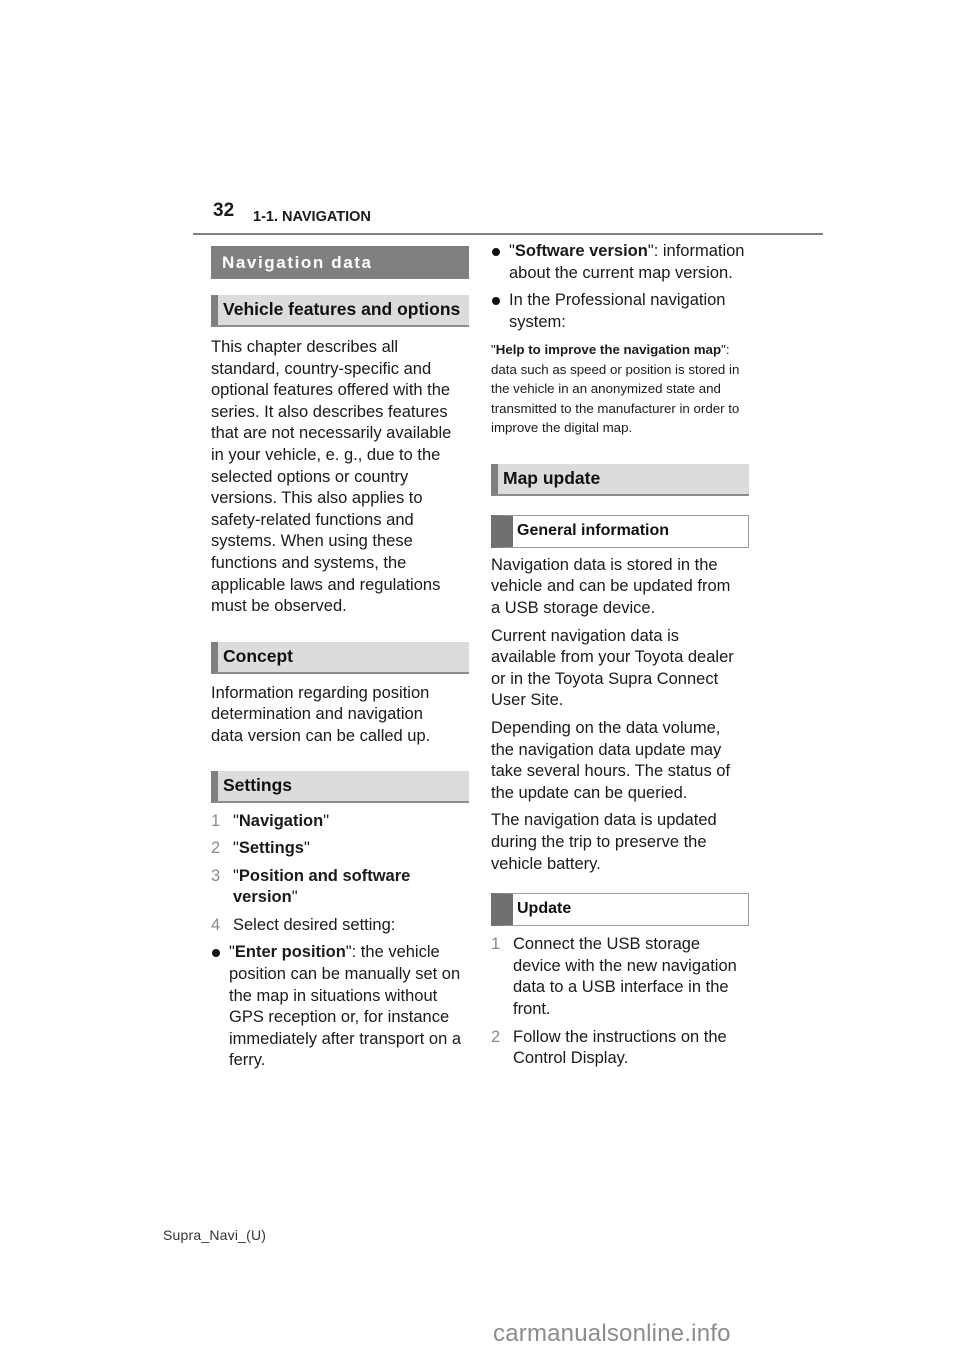 The image size is (960, 1358). What do you see at coordinates (271, 848) in the screenshot?
I see `step-text: "Settings"` at bounding box center [271, 848].